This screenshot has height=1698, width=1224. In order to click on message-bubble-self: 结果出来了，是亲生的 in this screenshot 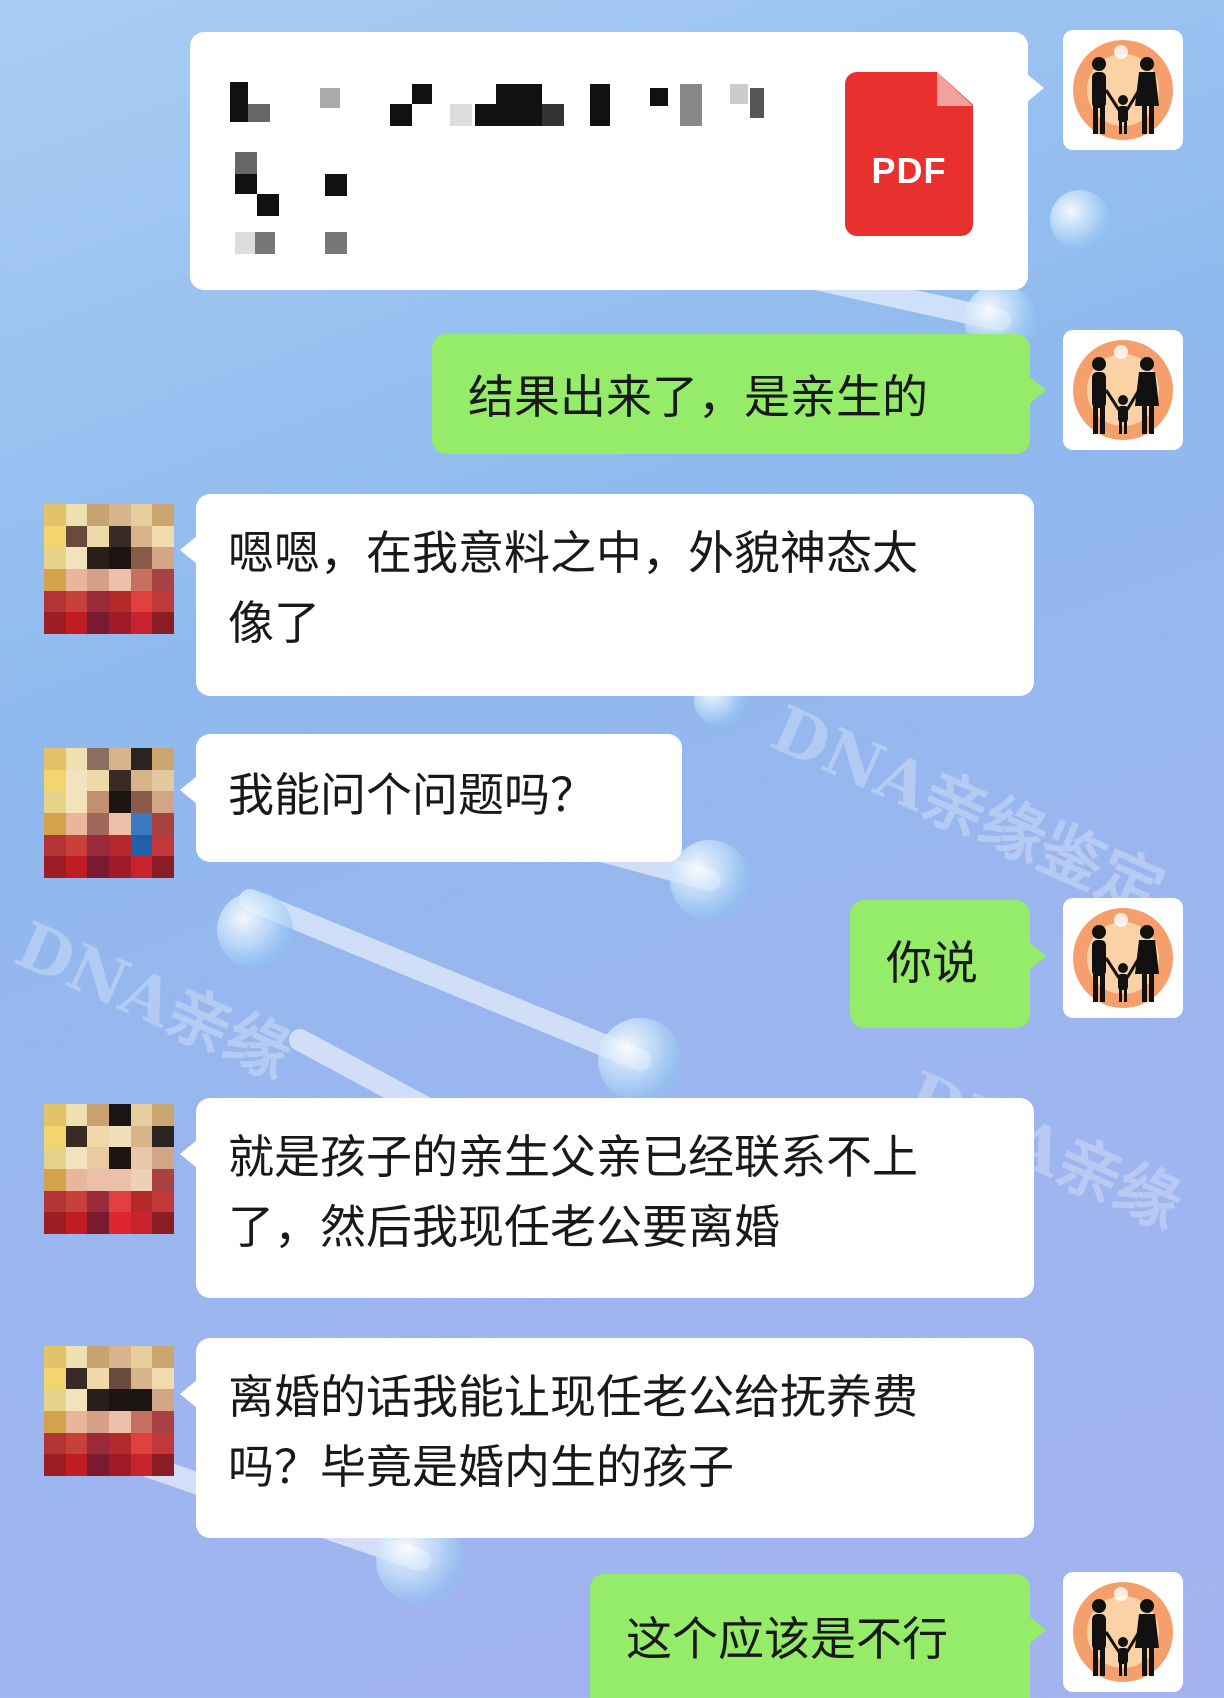, I will do `click(739, 394)`.